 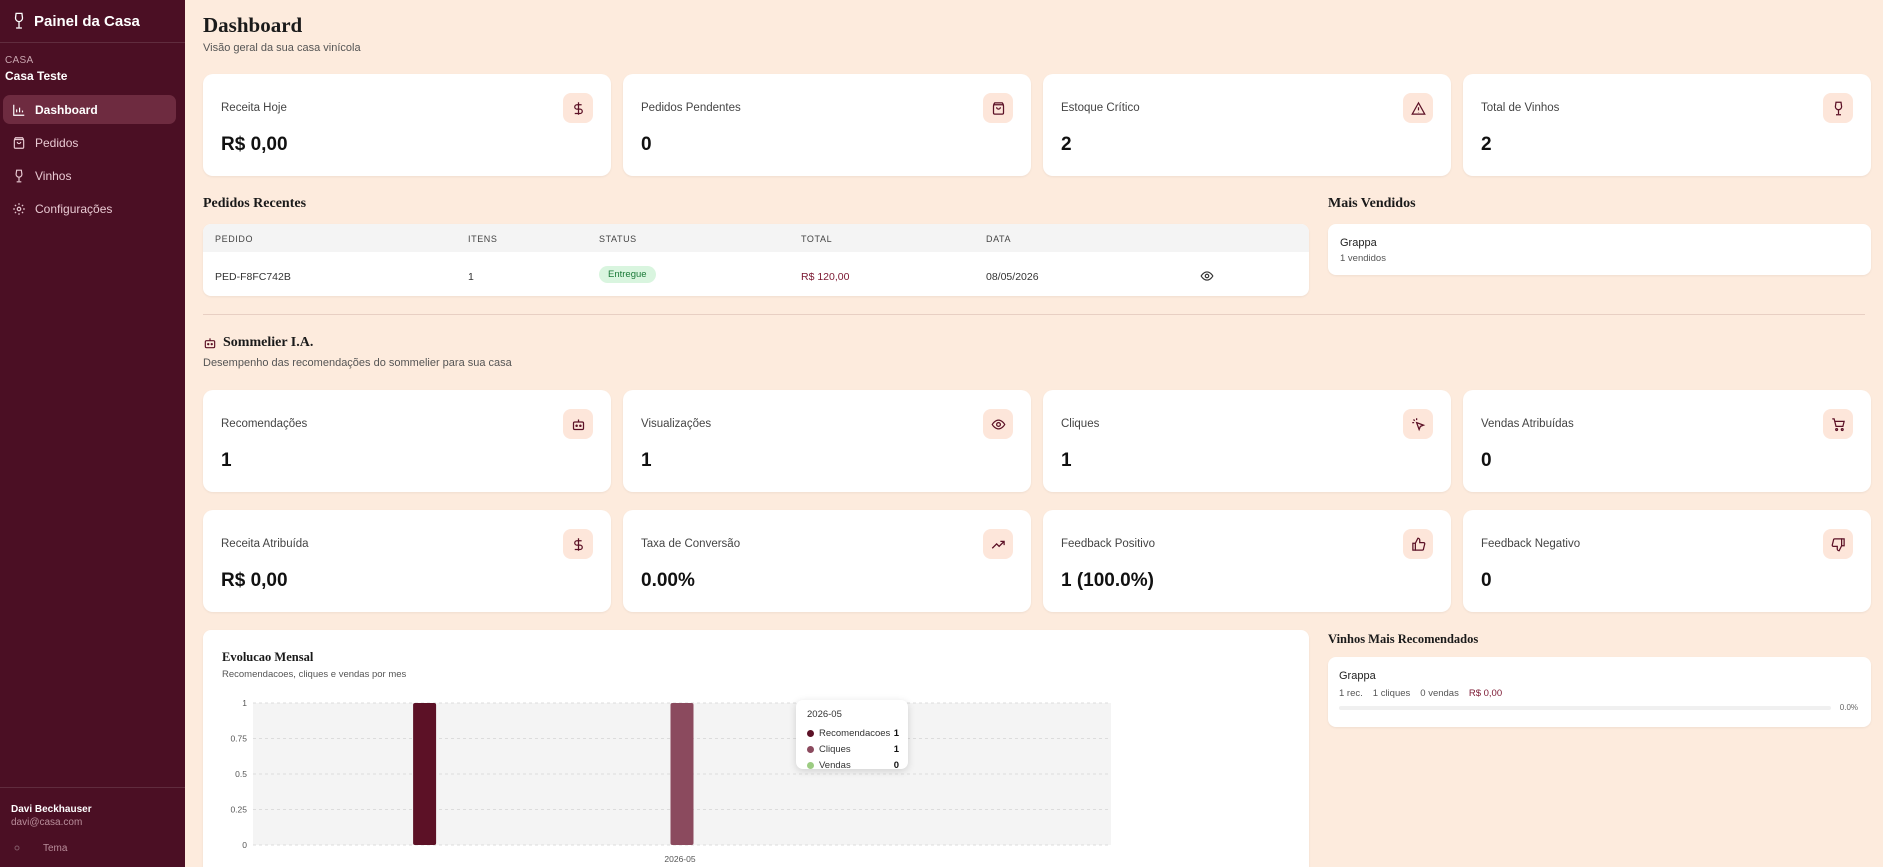 I want to click on user-panel: Davi Beckhauser davi@casa.com Tema, so click(x=92, y=827).